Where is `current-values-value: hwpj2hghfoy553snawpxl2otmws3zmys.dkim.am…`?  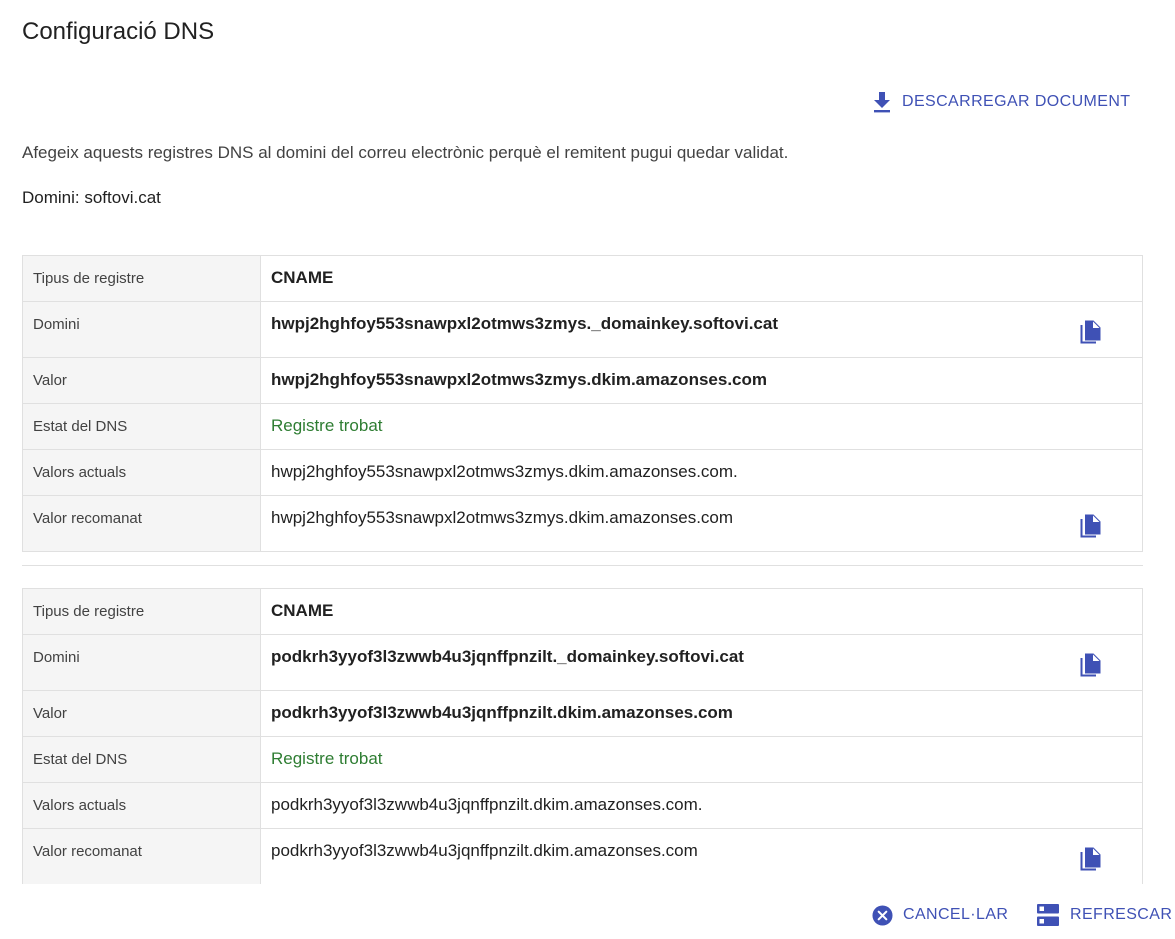 current-values-value: hwpj2hghfoy553snawpxl2otmws3zmys.dkim.am… is located at coordinates (701, 472).